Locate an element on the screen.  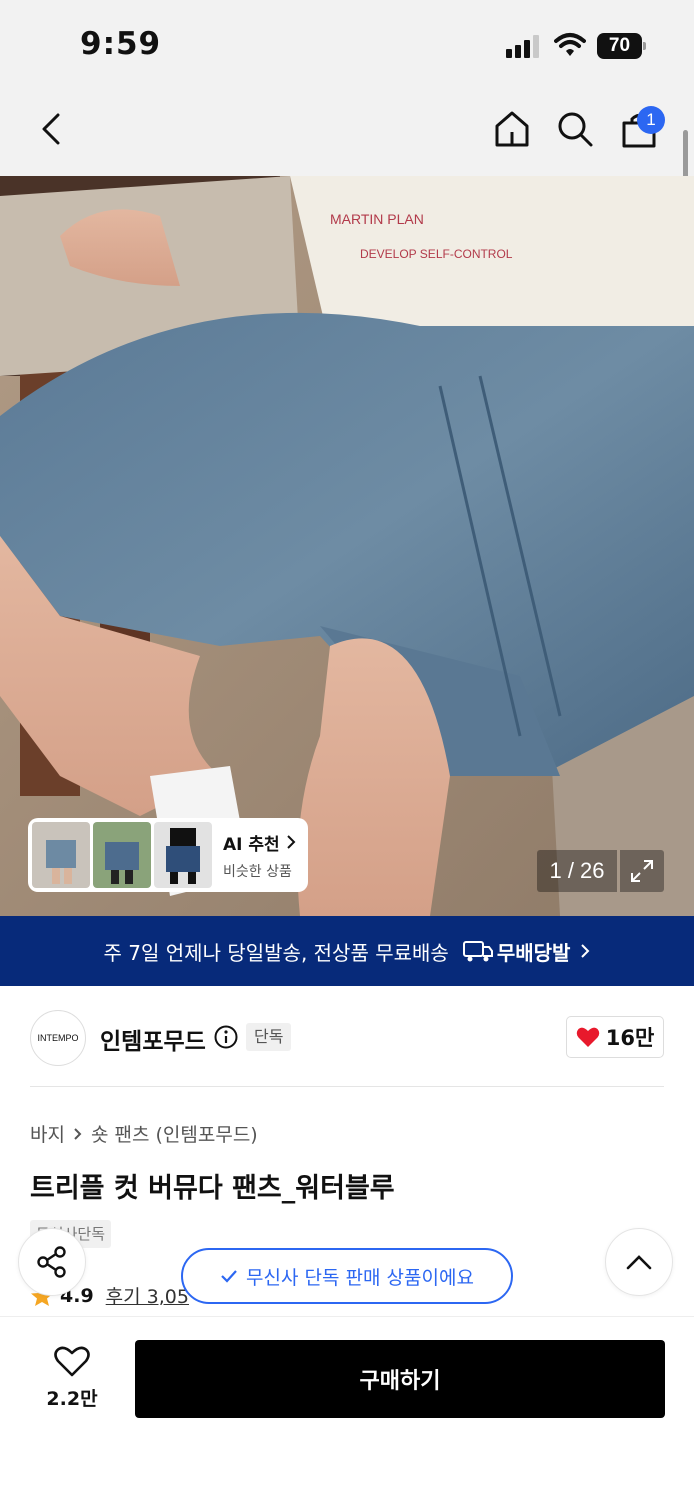
home-icon is located at coordinates (512, 129).